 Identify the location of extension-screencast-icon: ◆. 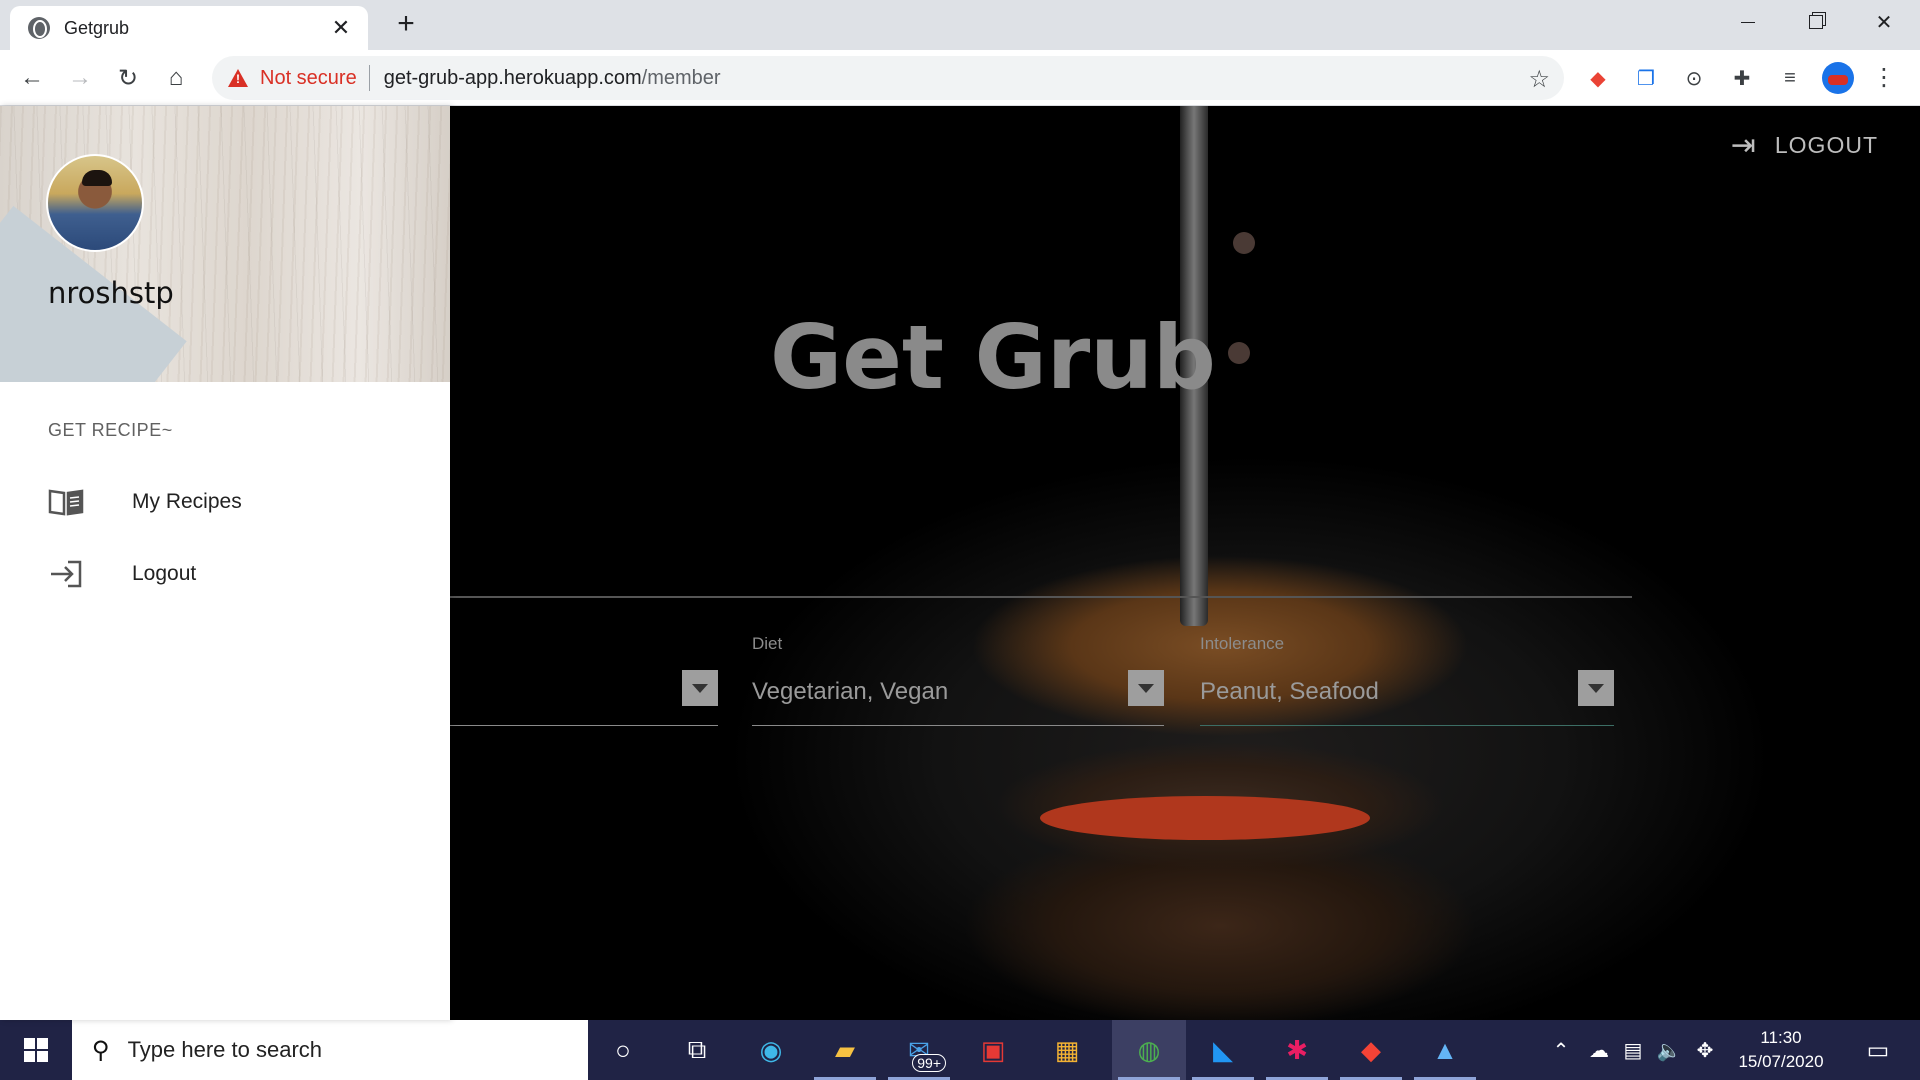
(1598, 78).